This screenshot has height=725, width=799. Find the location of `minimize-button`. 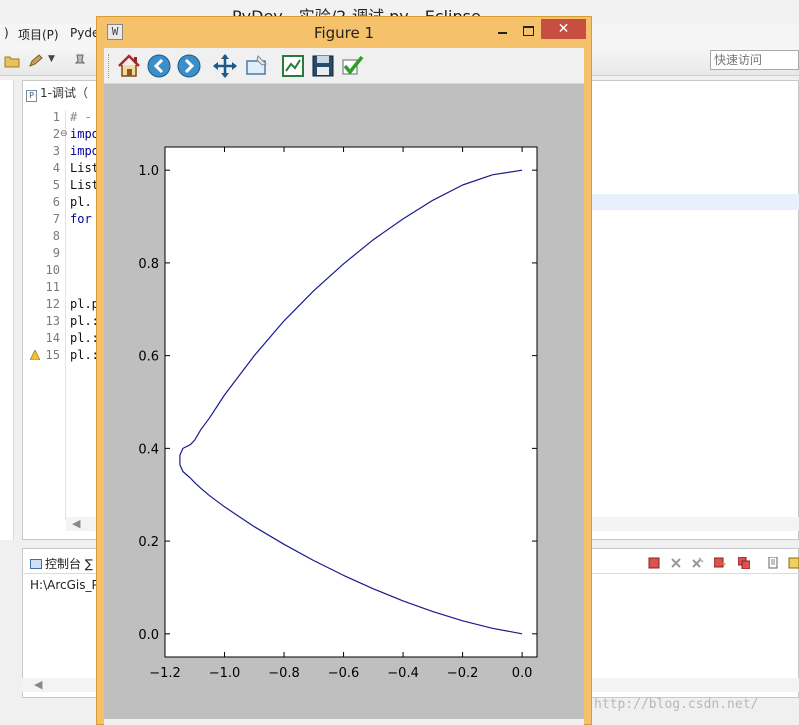

minimize-button is located at coordinates (503, 31).